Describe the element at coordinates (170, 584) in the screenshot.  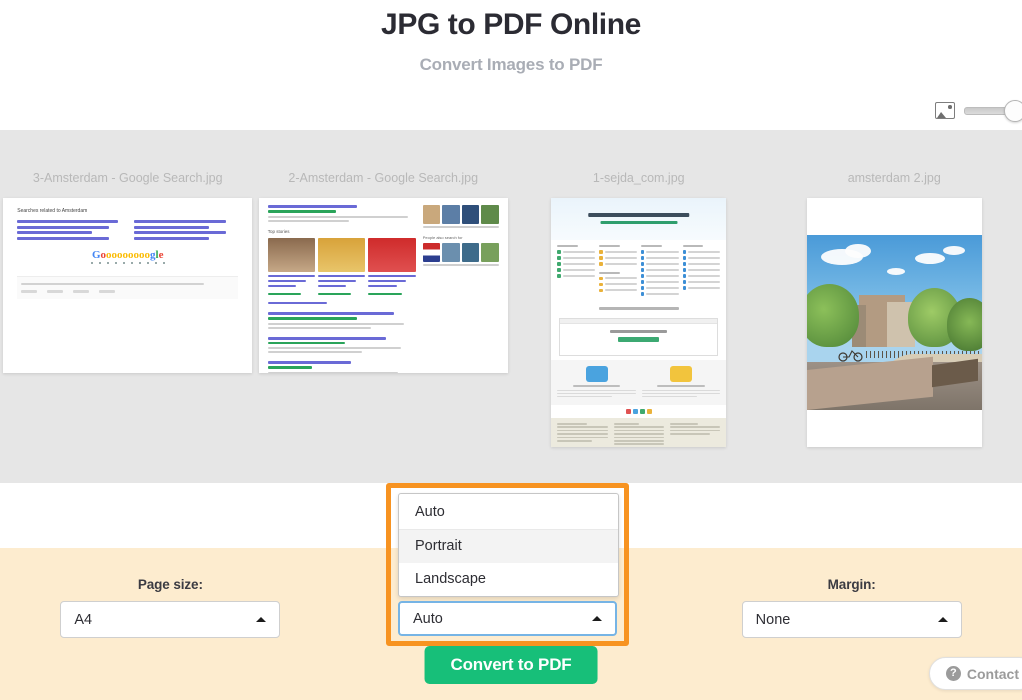
I see `page-size-label: Page size:` at that location.